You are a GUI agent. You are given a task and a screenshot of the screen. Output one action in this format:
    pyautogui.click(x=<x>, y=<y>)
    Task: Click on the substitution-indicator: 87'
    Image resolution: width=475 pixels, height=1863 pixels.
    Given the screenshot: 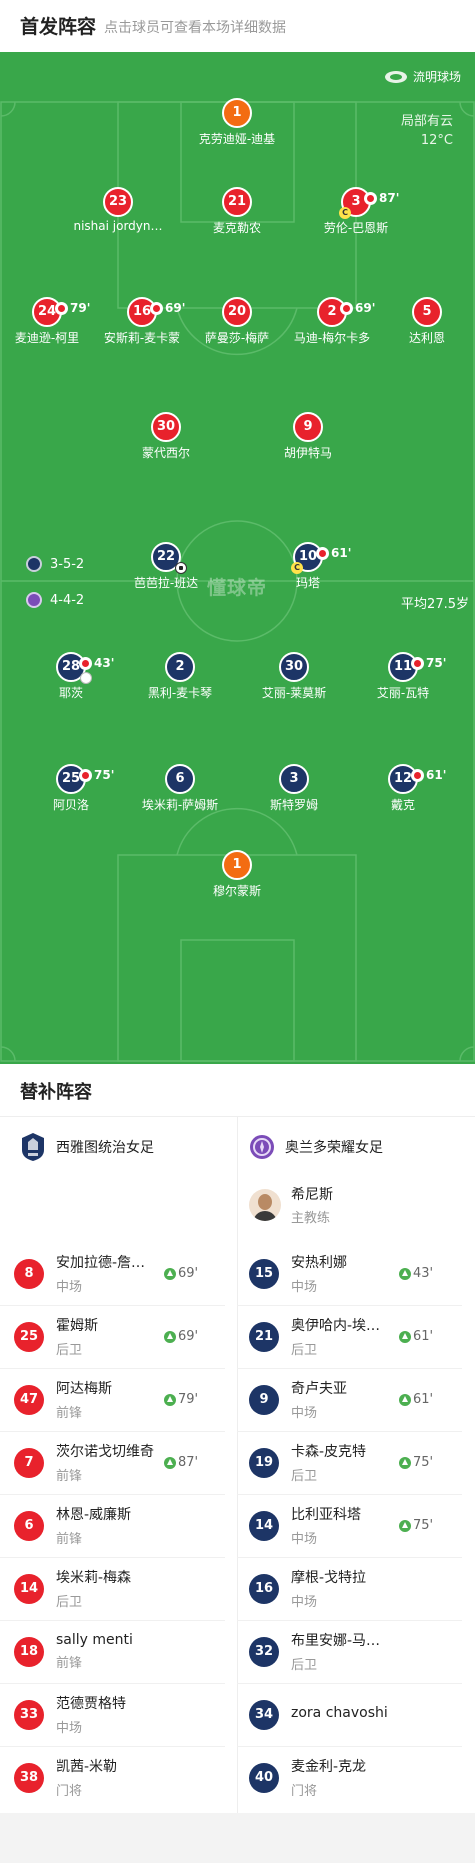 What is the action you would take?
    pyautogui.click(x=381, y=198)
    